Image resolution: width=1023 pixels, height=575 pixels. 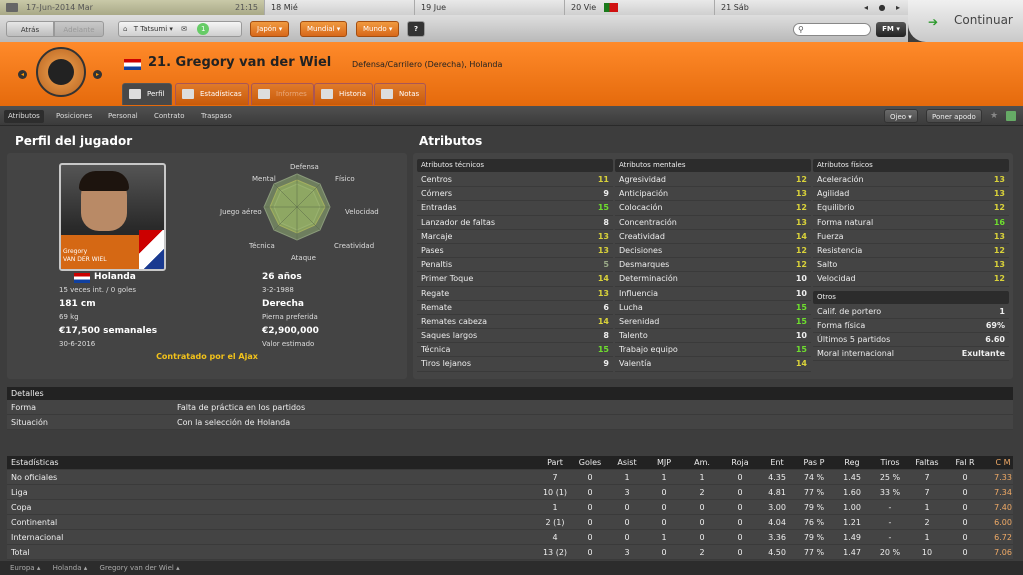 I want to click on attribute-row: Lanzador de faltas 8, so click(x=515, y=223).